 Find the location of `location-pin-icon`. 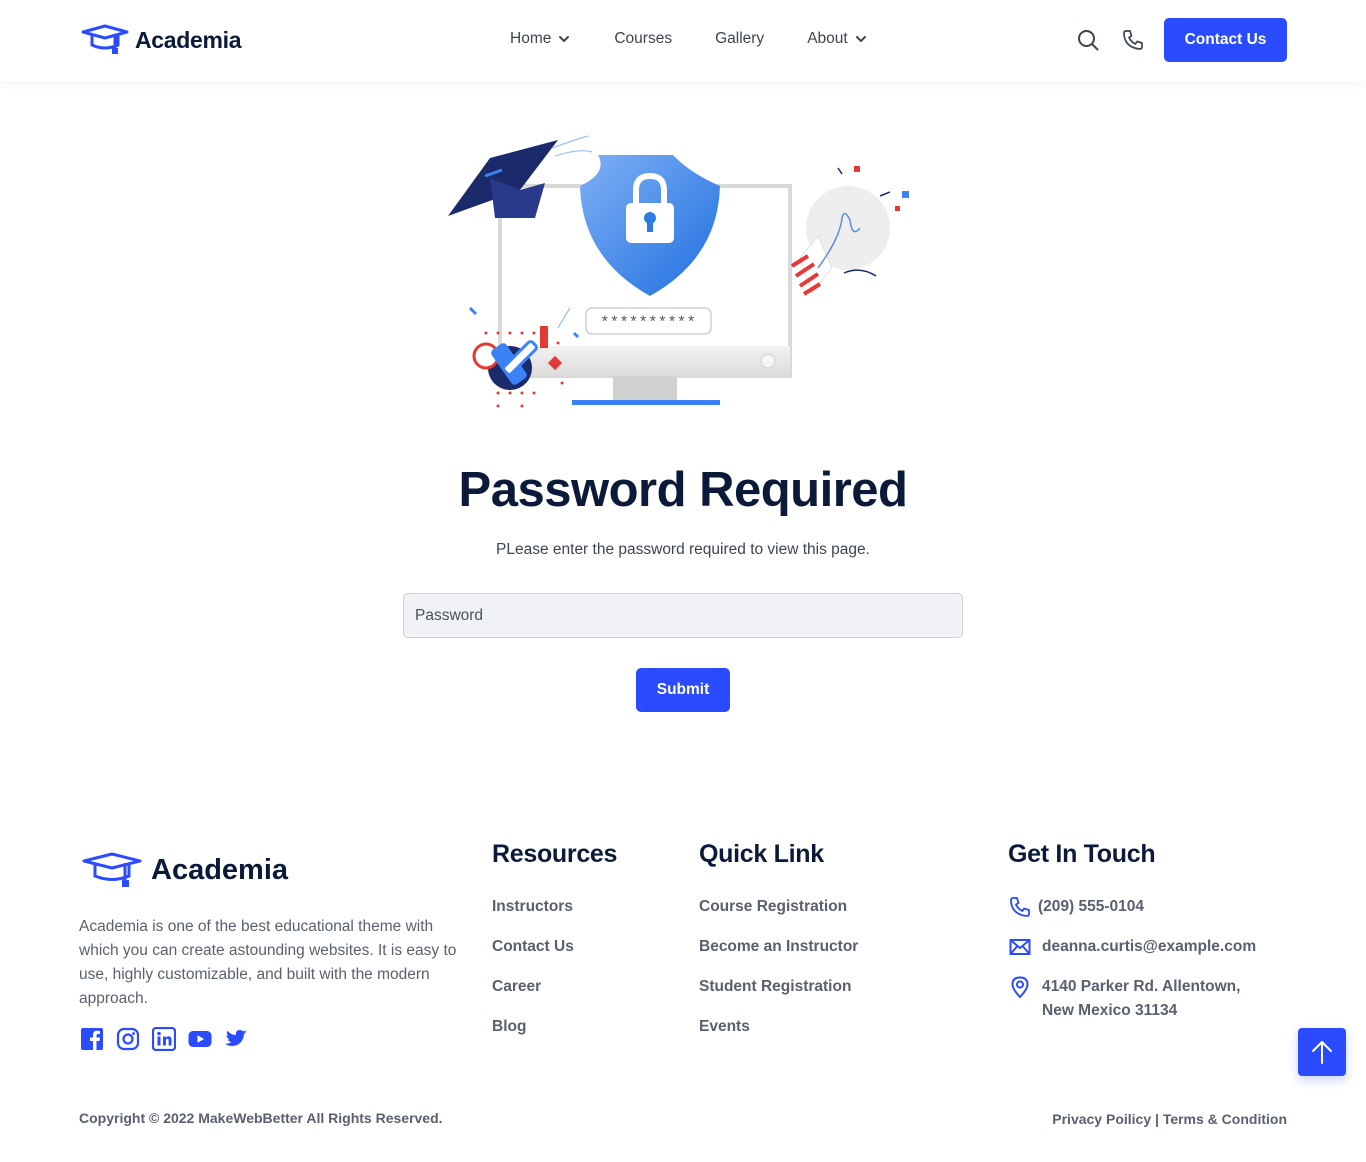

location-pin-icon is located at coordinates (1020, 987).